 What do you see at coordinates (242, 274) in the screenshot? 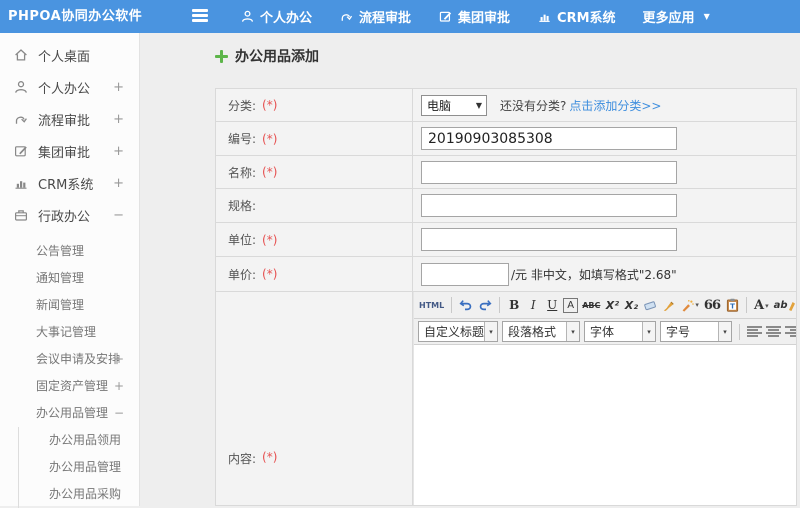
I see `field-label: 单价:` at bounding box center [242, 274].